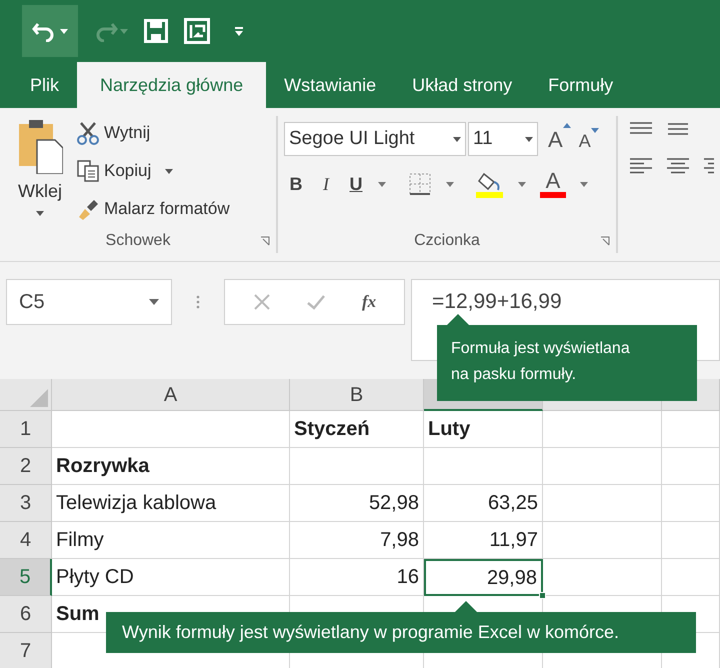  I want to click on checkmark-icon, so click(316, 302).